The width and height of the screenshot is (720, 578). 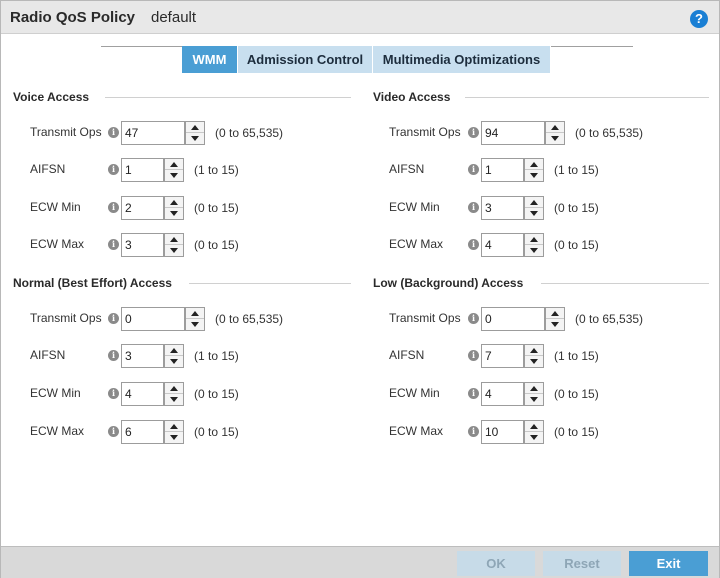 I want to click on voice-aifsn-range: (1 to 15), so click(x=216, y=170).